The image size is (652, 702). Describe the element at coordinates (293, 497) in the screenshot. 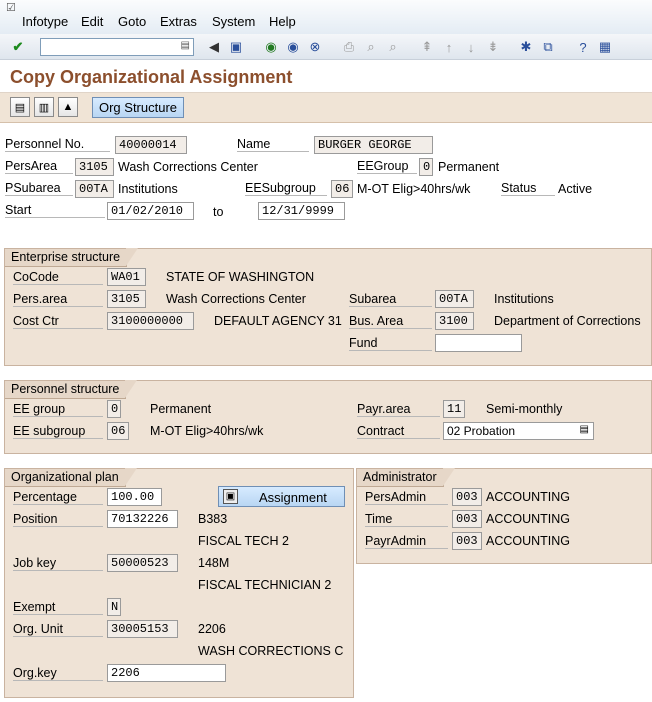

I see `assignment-label: Assignment` at that location.